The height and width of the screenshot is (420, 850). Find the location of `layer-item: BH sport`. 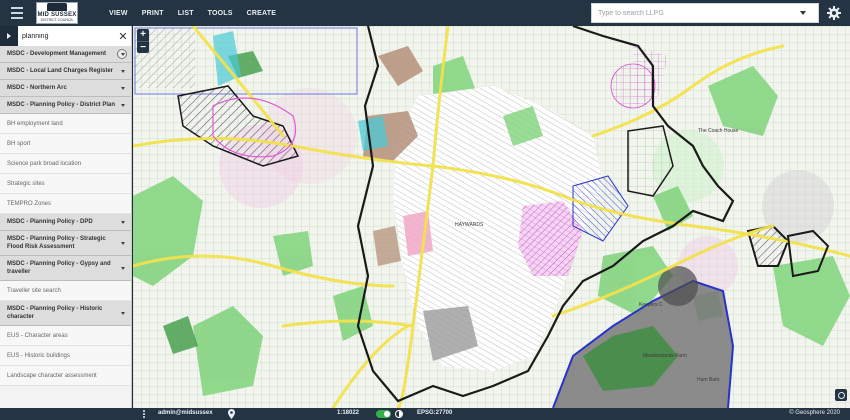

layer-item: BH sport is located at coordinates (65, 144).